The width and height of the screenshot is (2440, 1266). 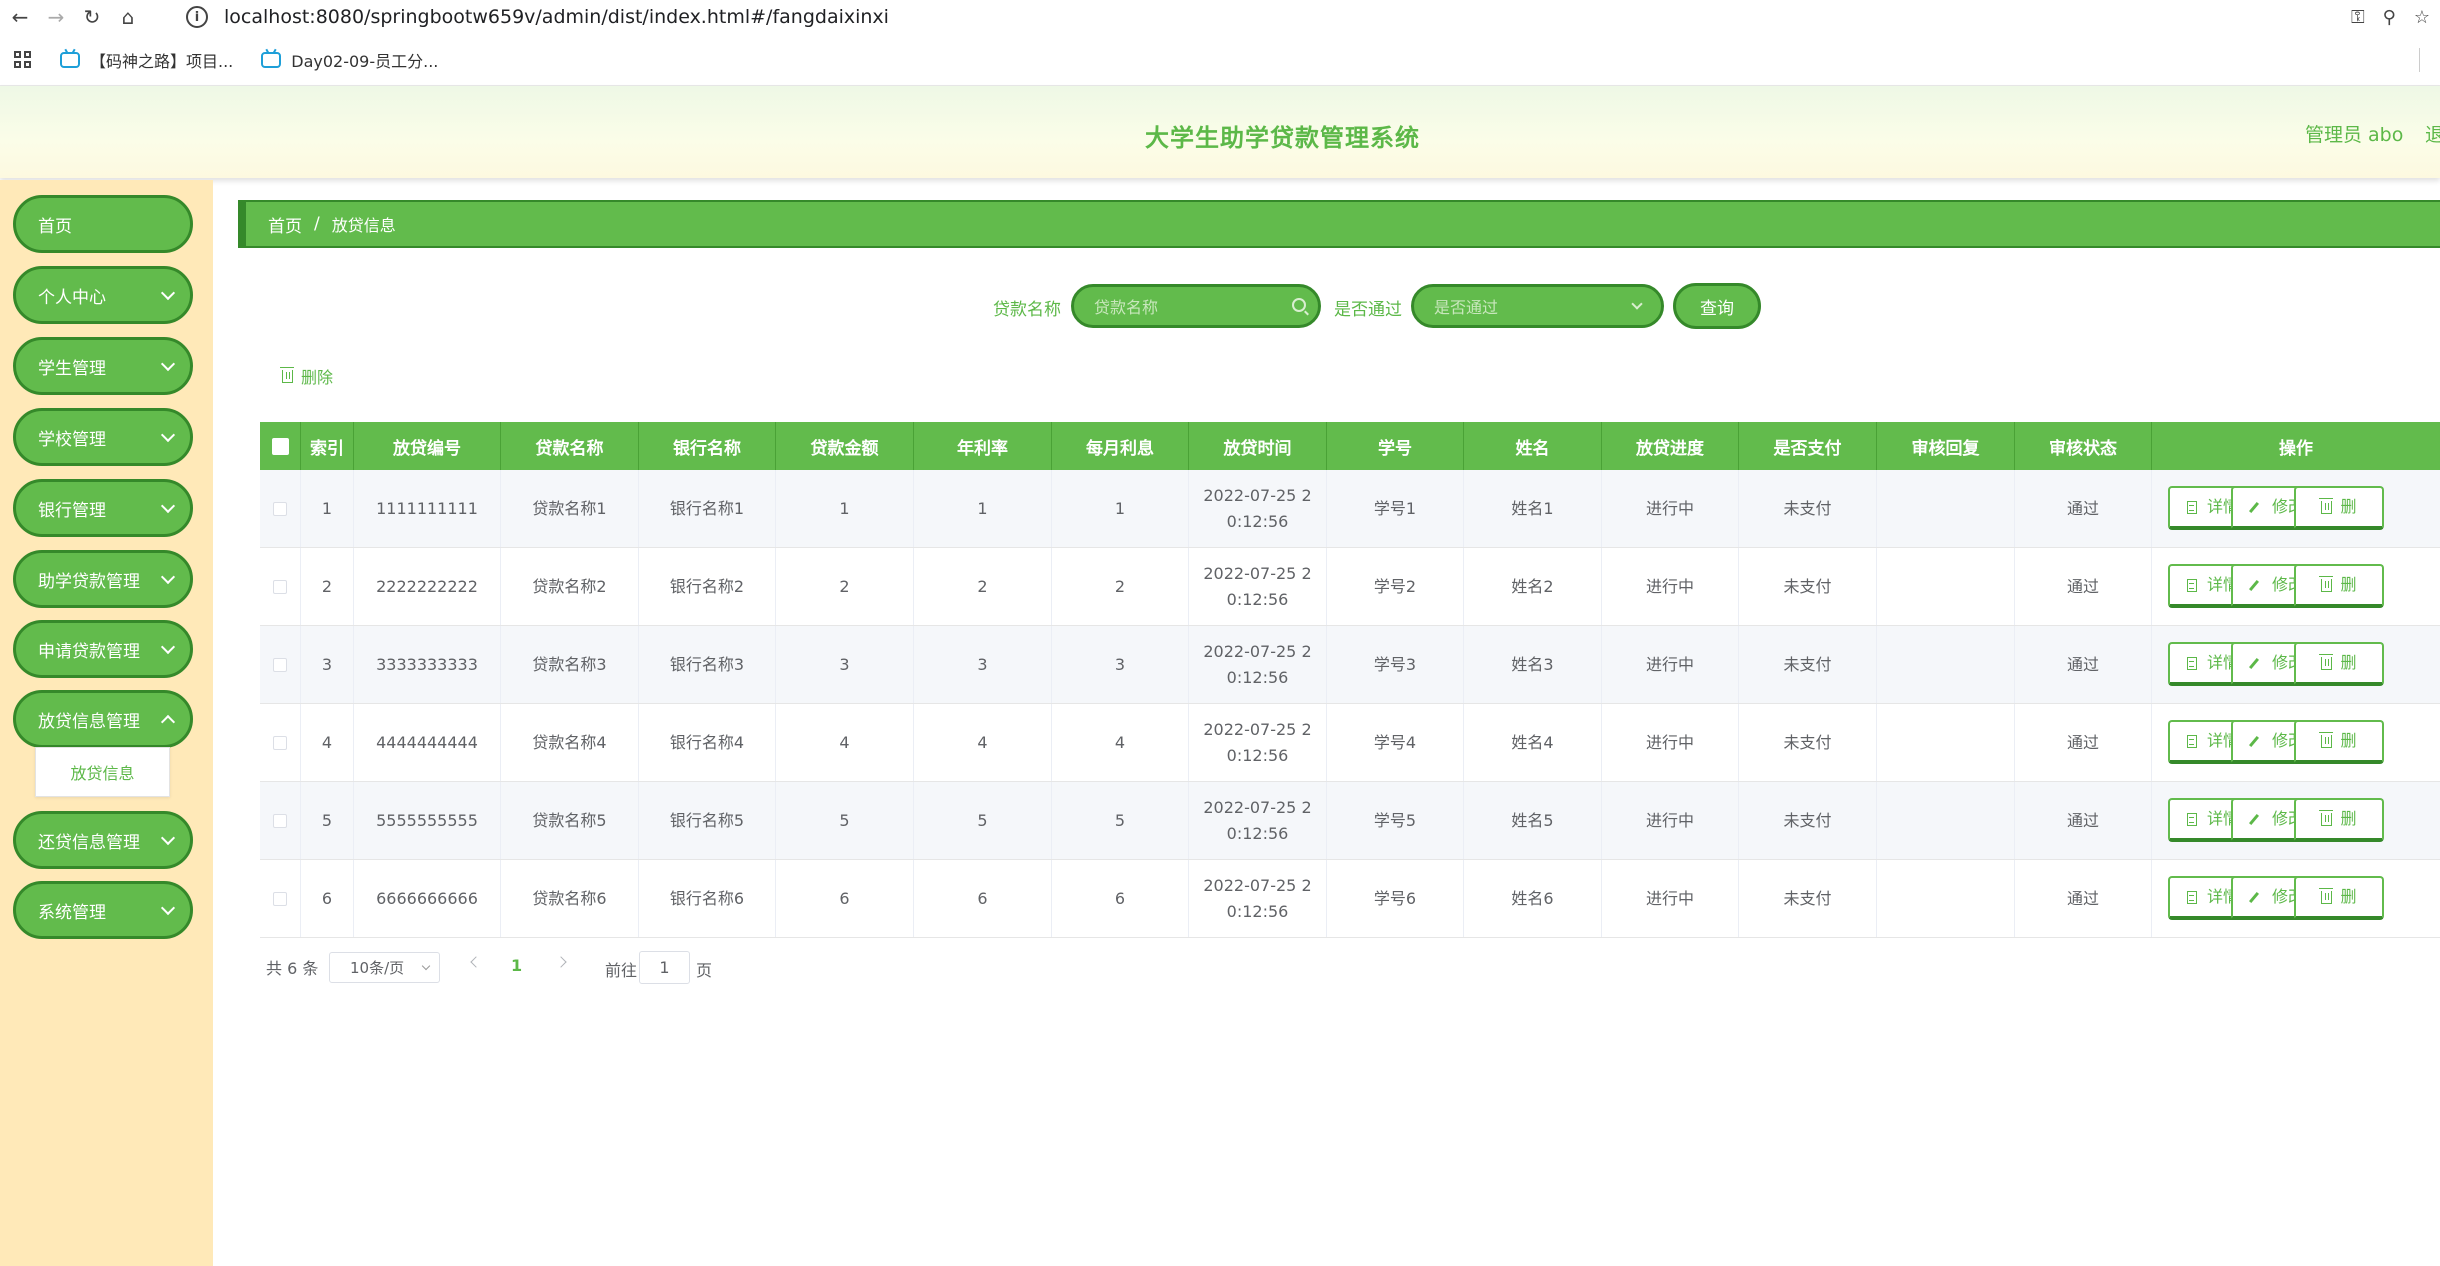 What do you see at coordinates (102, 772) in the screenshot?
I see `submenu-item-disbursement-info: 放贷信息` at bounding box center [102, 772].